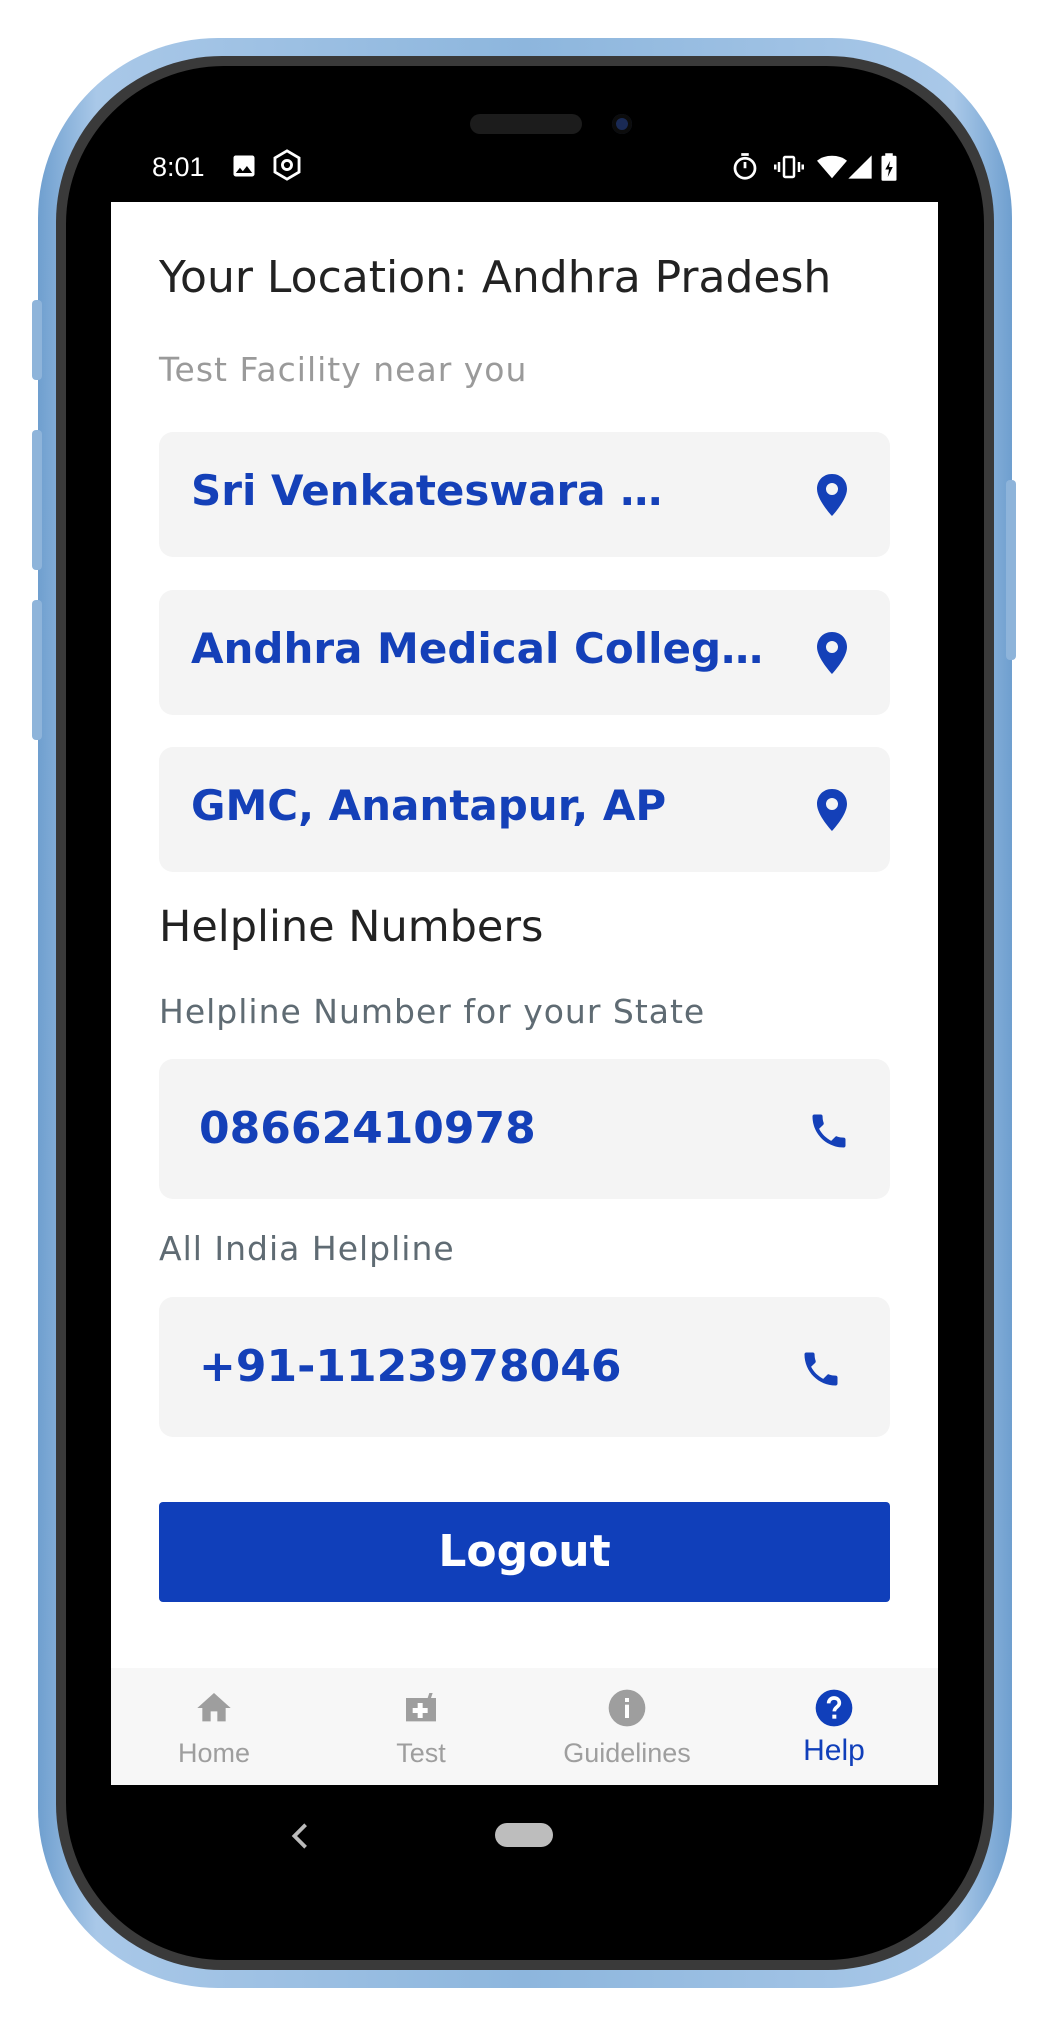 This screenshot has height=2025, width=1048. What do you see at coordinates (214, 1753) in the screenshot?
I see `nav-label-home: Home` at bounding box center [214, 1753].